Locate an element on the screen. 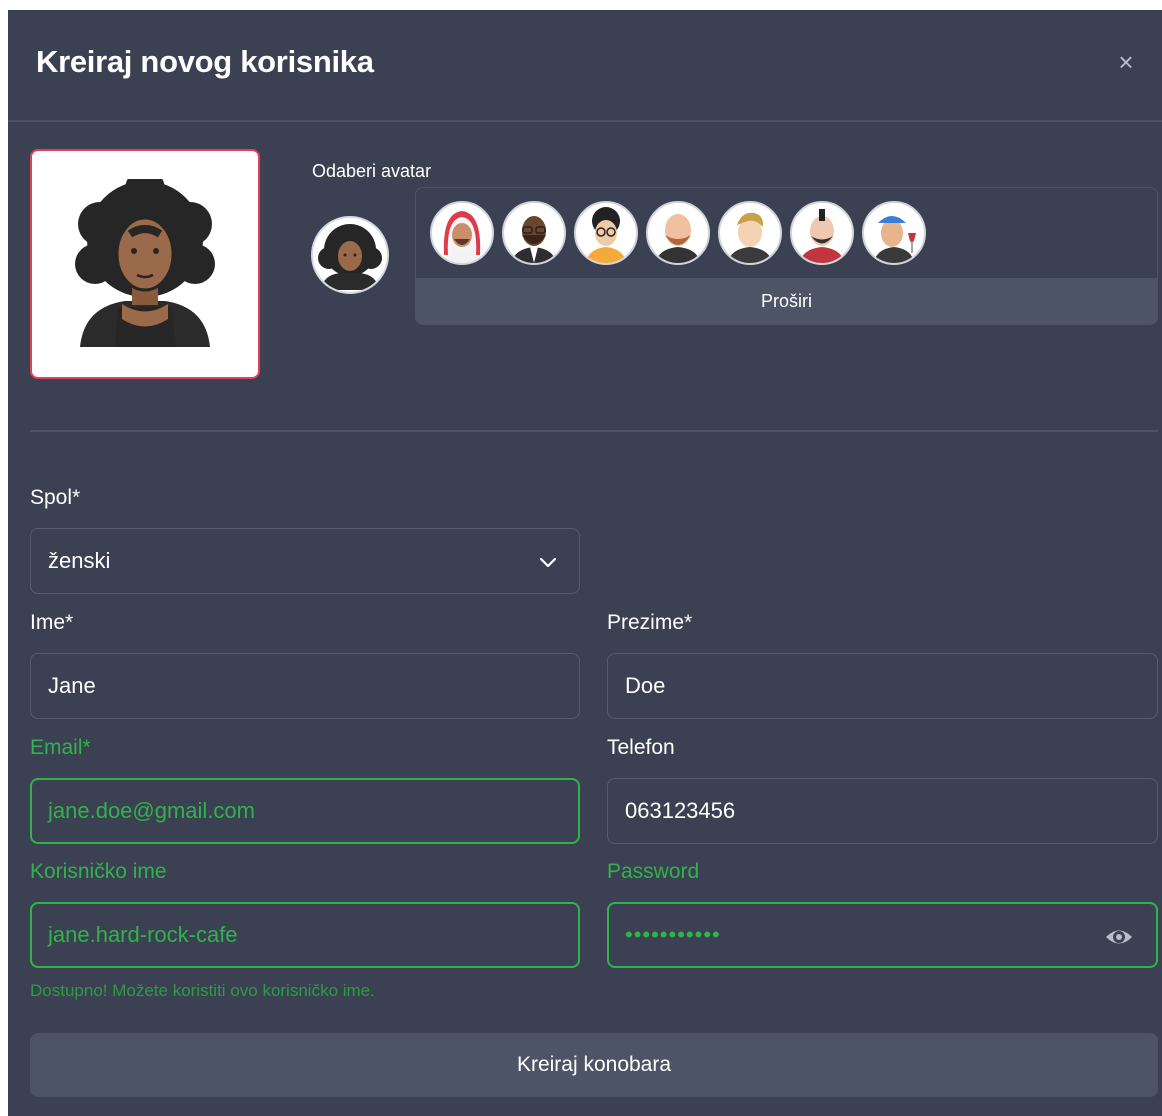 Image resolution: width=1162 pixels, height=1116 pixels. last-name-label: Prezime* is located at coordinates (650, 622).